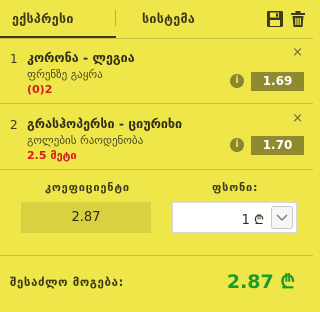 The height and width of the screenshot is (312, 320). I want to click on trash-icon, so click(298, 19).